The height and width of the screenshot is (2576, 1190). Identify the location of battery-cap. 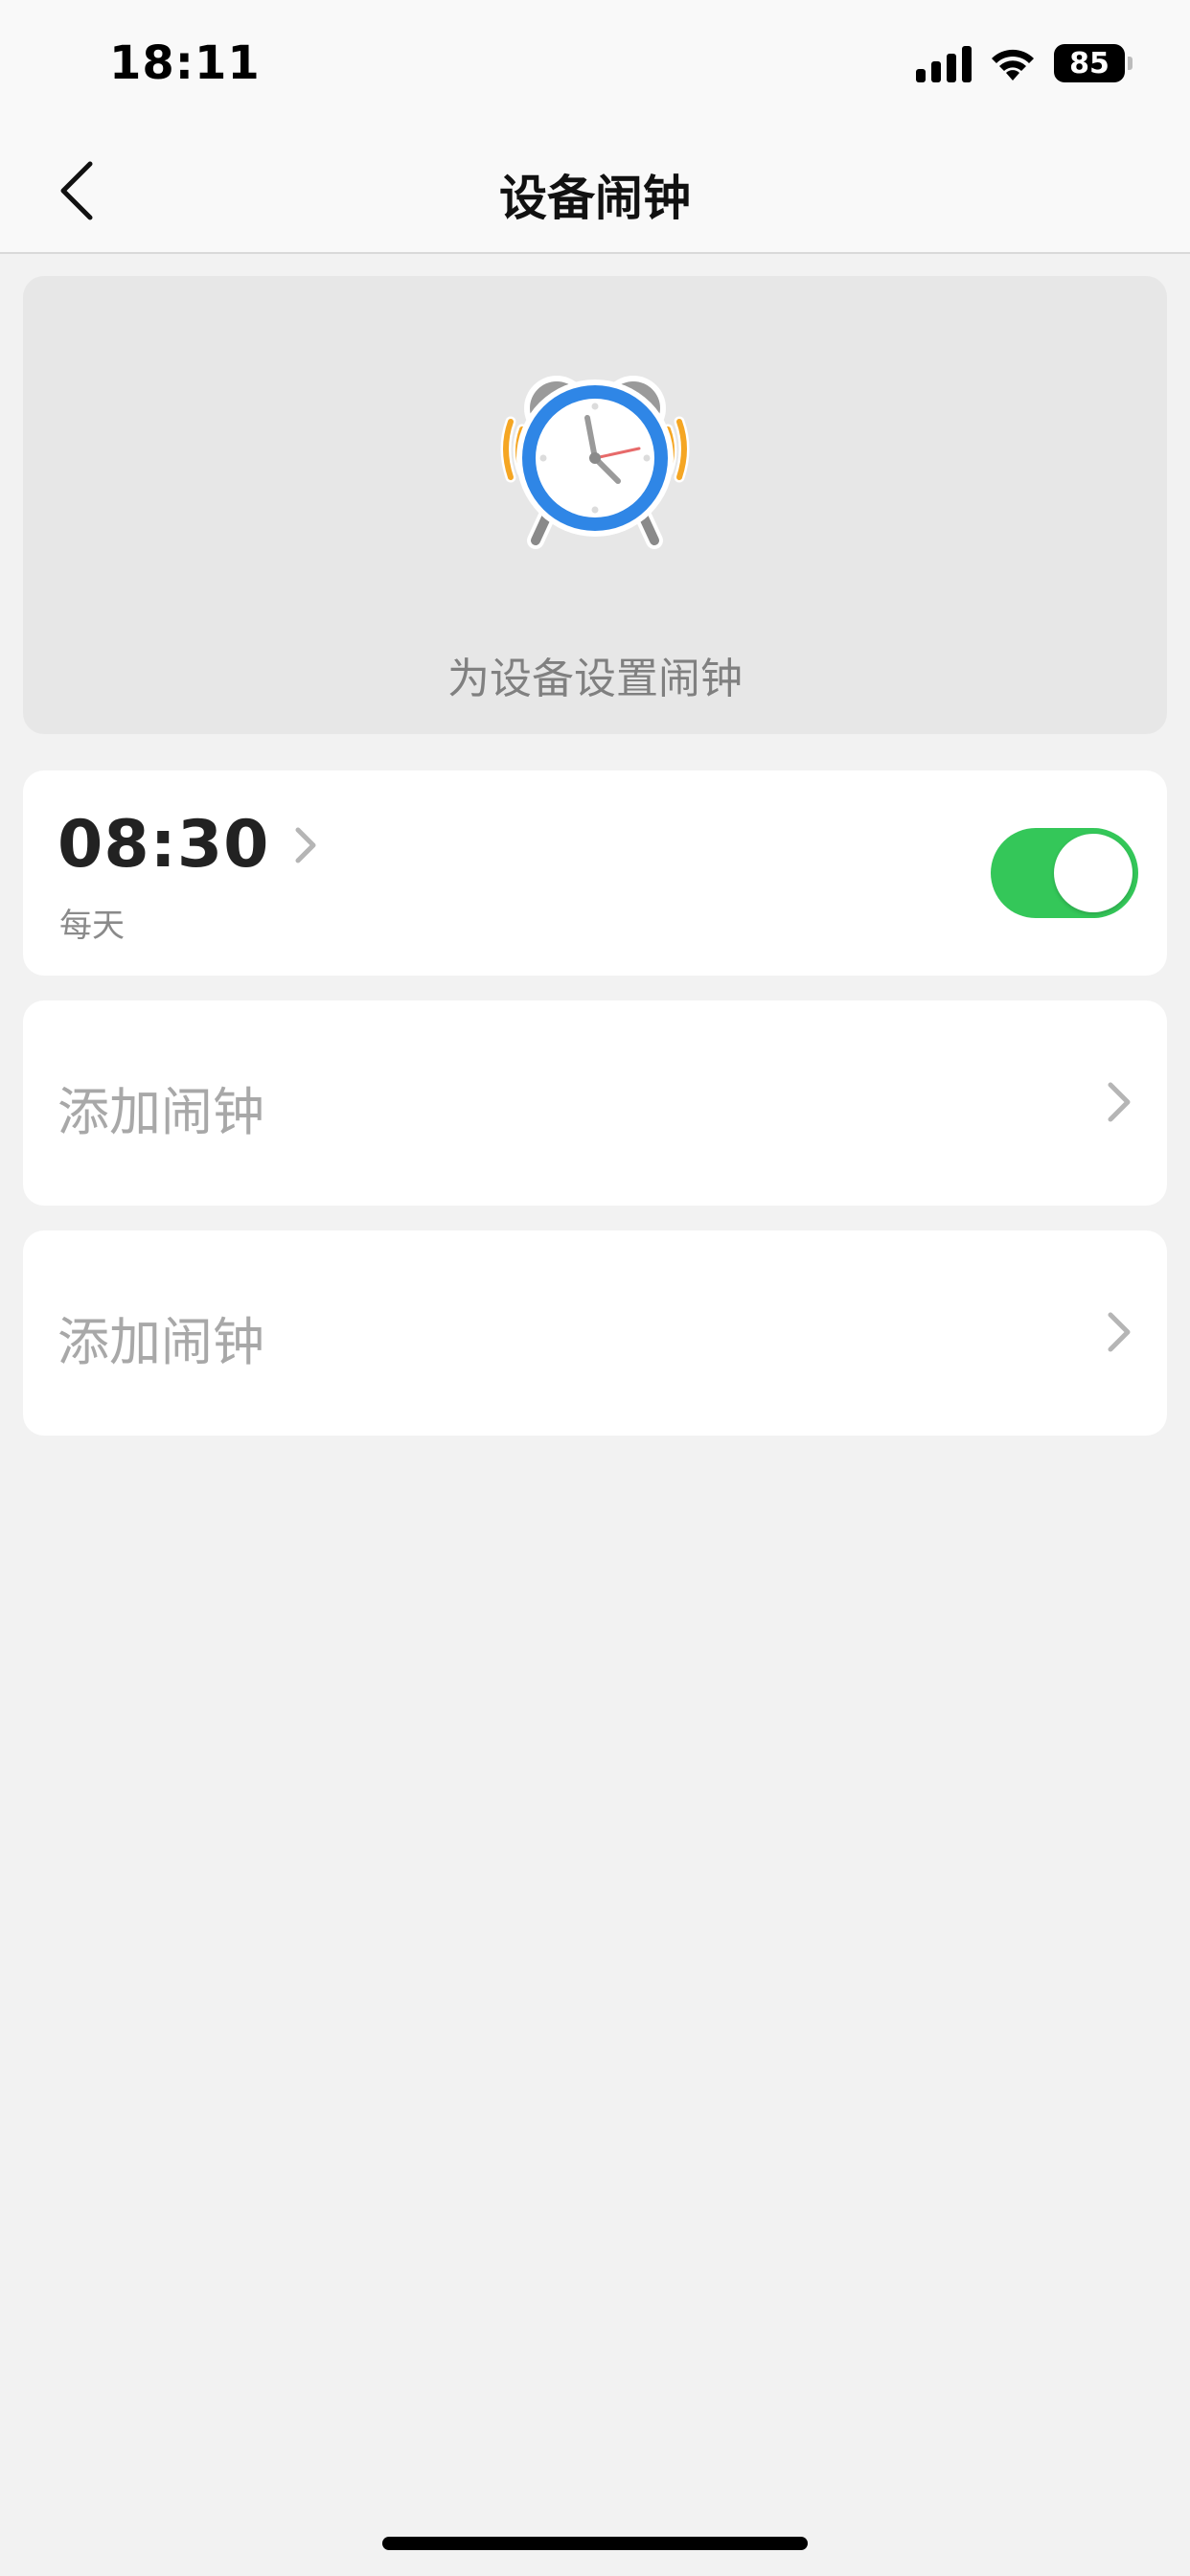
(1131, 63).